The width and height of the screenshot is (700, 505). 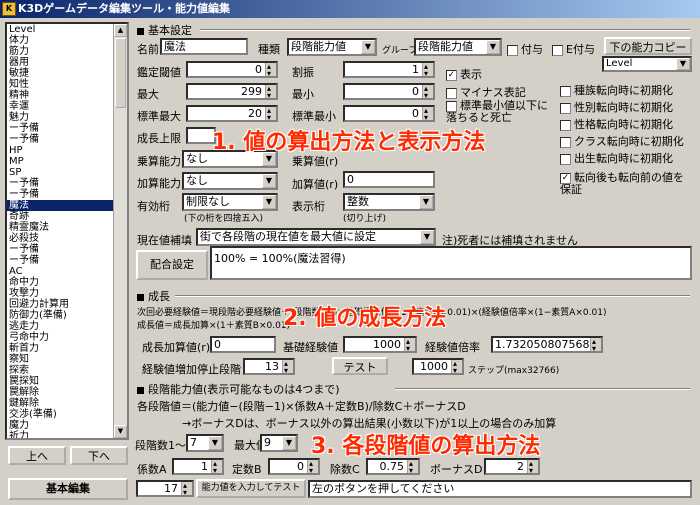 I want to click on max-field: 299, so click(x=232, y=91).